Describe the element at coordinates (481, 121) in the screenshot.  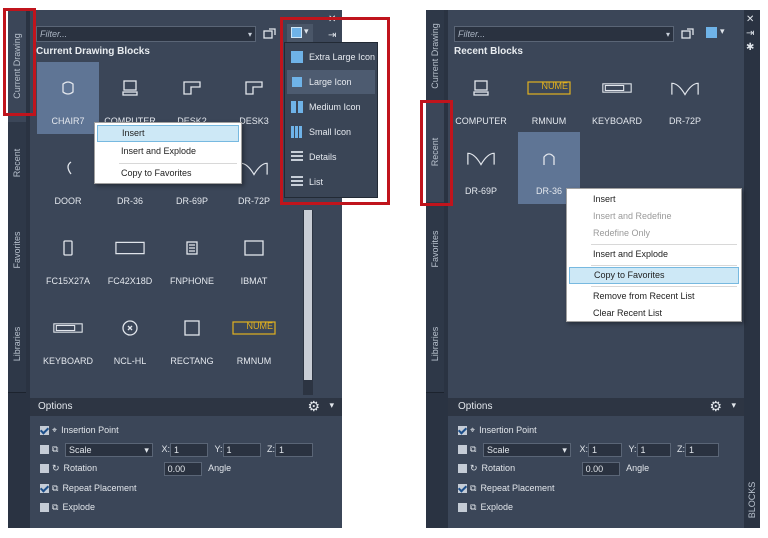
I see `block-name: COMPUTER` at that location.